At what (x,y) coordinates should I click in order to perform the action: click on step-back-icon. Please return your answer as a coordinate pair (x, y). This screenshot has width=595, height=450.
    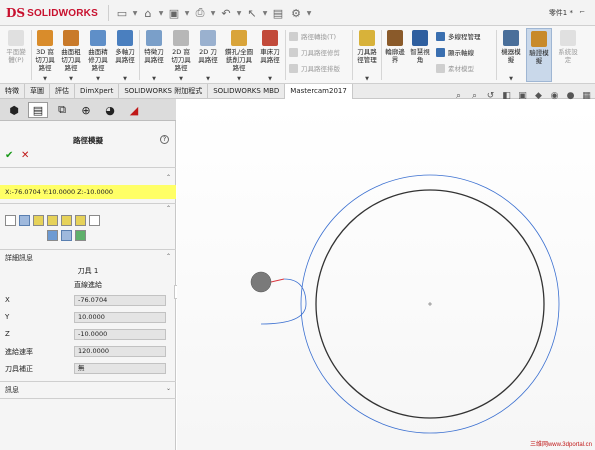
    Looking at the image, I should click on (52, 235).